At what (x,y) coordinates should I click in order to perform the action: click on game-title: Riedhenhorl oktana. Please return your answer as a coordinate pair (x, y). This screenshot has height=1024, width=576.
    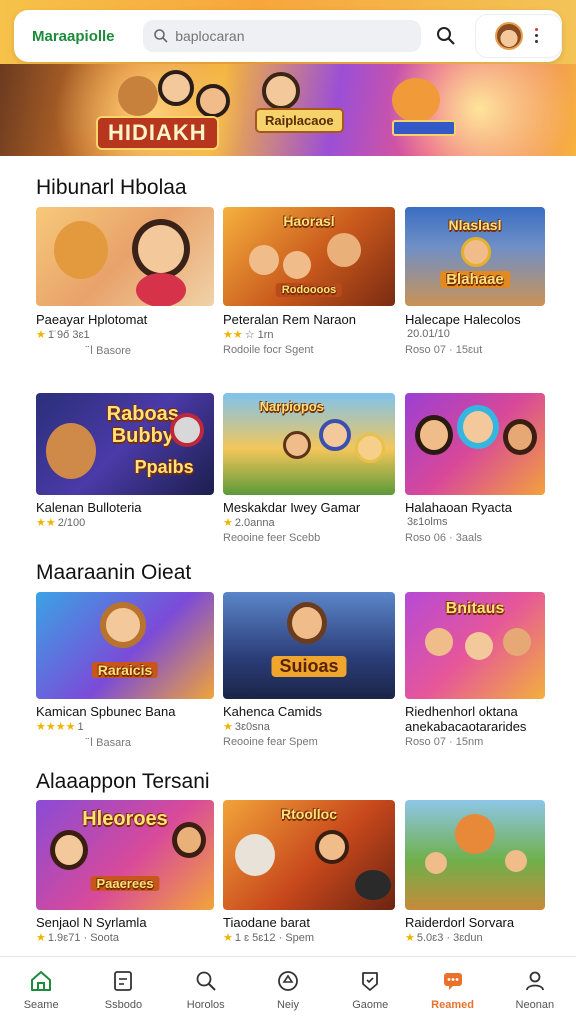
    Looking at the image, I should click on (461, 711).